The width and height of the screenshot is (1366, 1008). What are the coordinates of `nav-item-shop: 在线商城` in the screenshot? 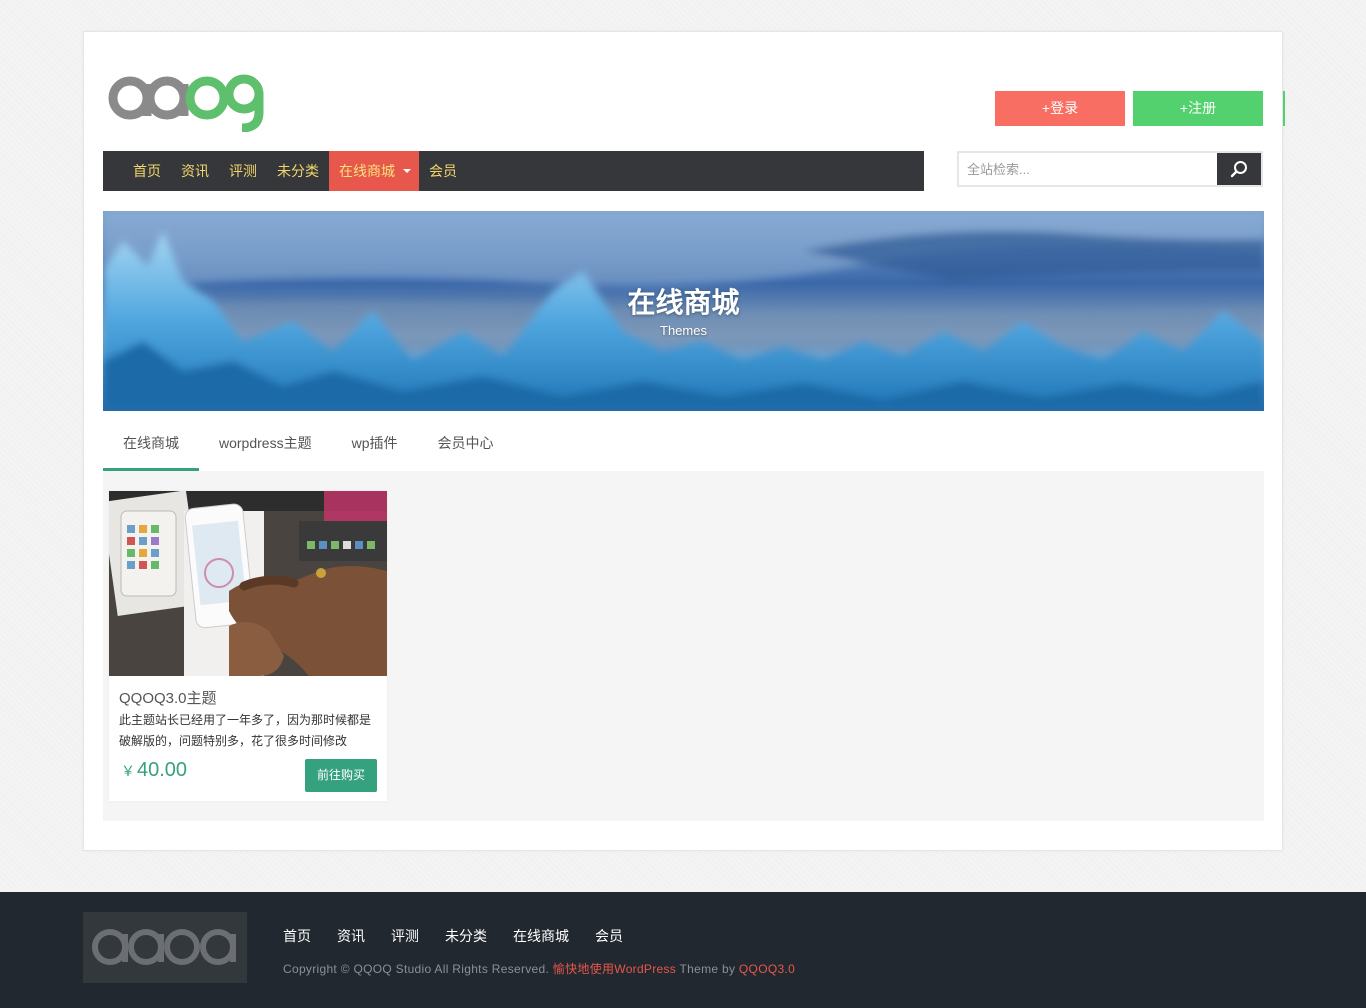 It's located at (374, 171).